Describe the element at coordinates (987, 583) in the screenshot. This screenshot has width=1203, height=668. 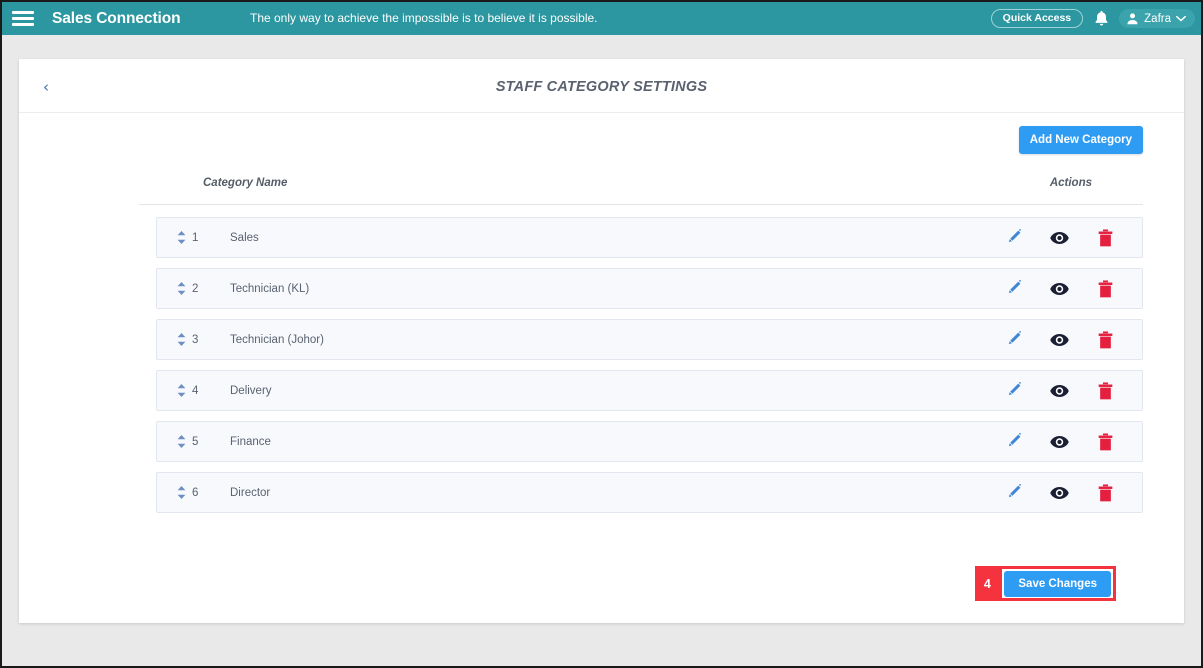
I see `annotation-step-badge: 4` at that location.